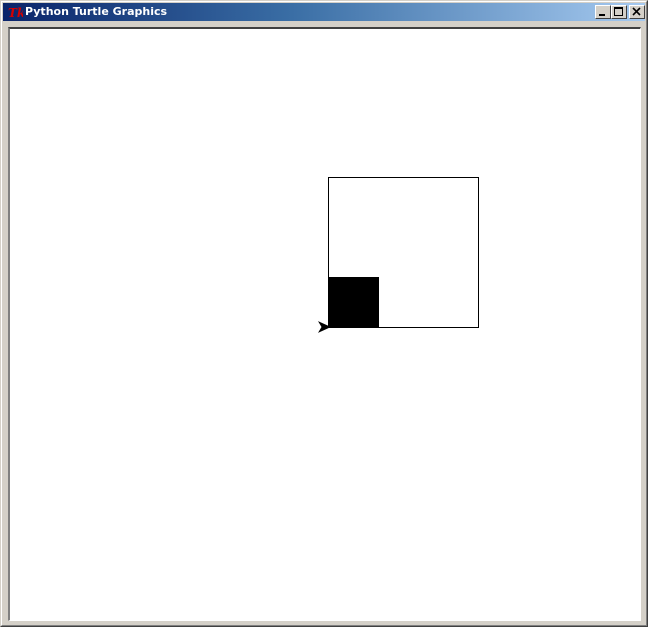  I want to click on svg-text: Tk, so click(15, 13).